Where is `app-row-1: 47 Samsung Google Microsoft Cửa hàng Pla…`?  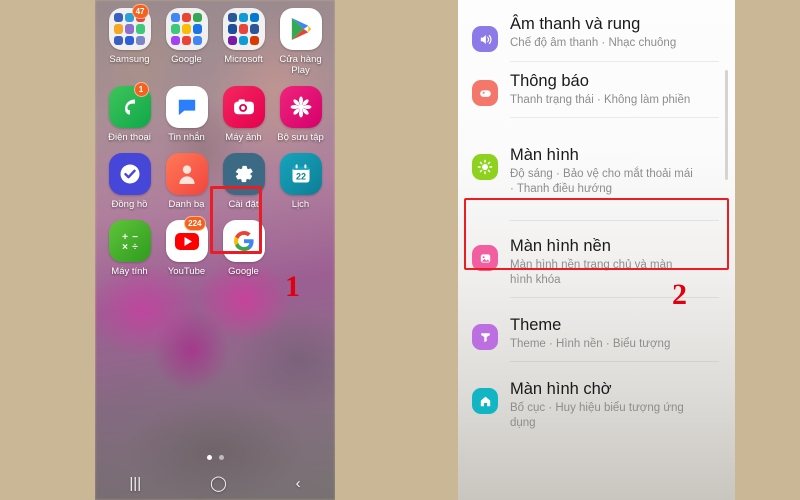
app-row-1: 47 Samsung Google Microsoft Cửa hàng Pla… is located at coordinates (215, 40).